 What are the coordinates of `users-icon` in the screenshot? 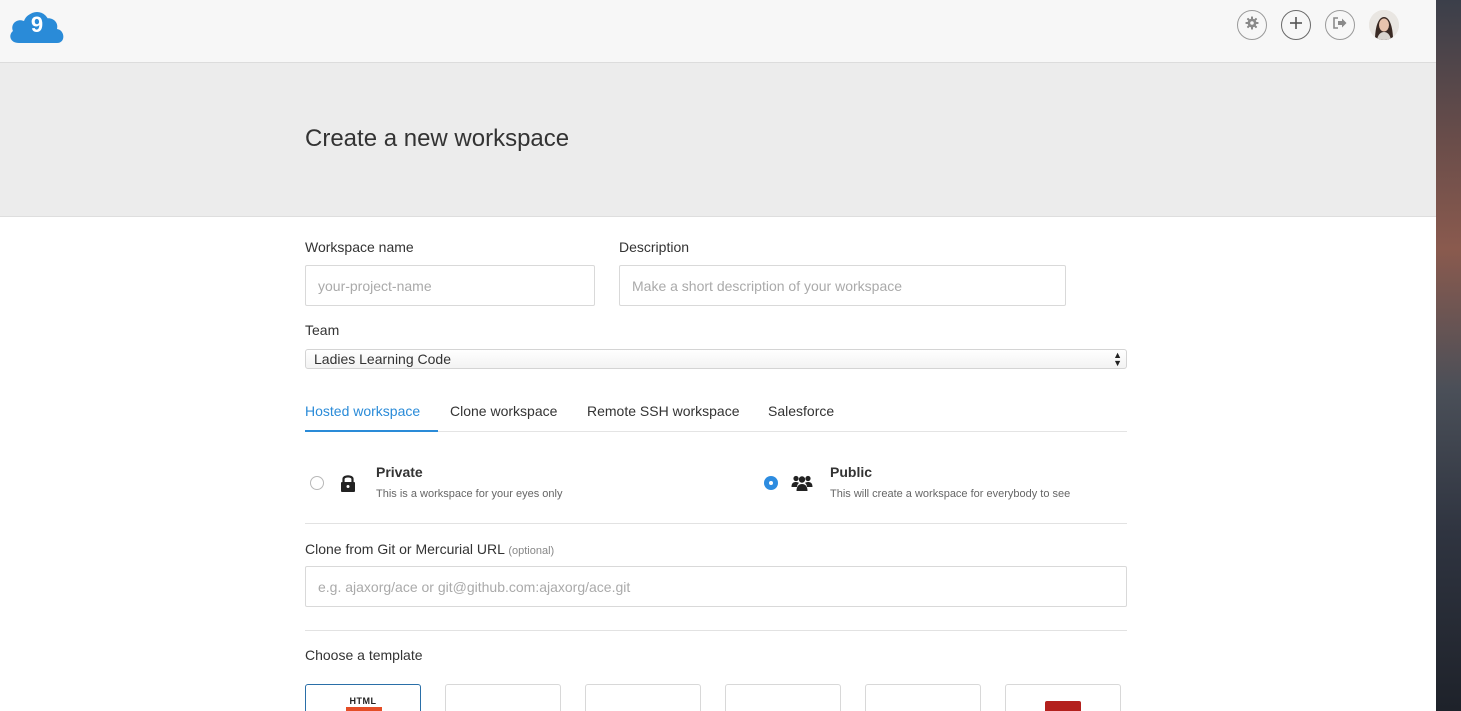 It's located at (802, 485).